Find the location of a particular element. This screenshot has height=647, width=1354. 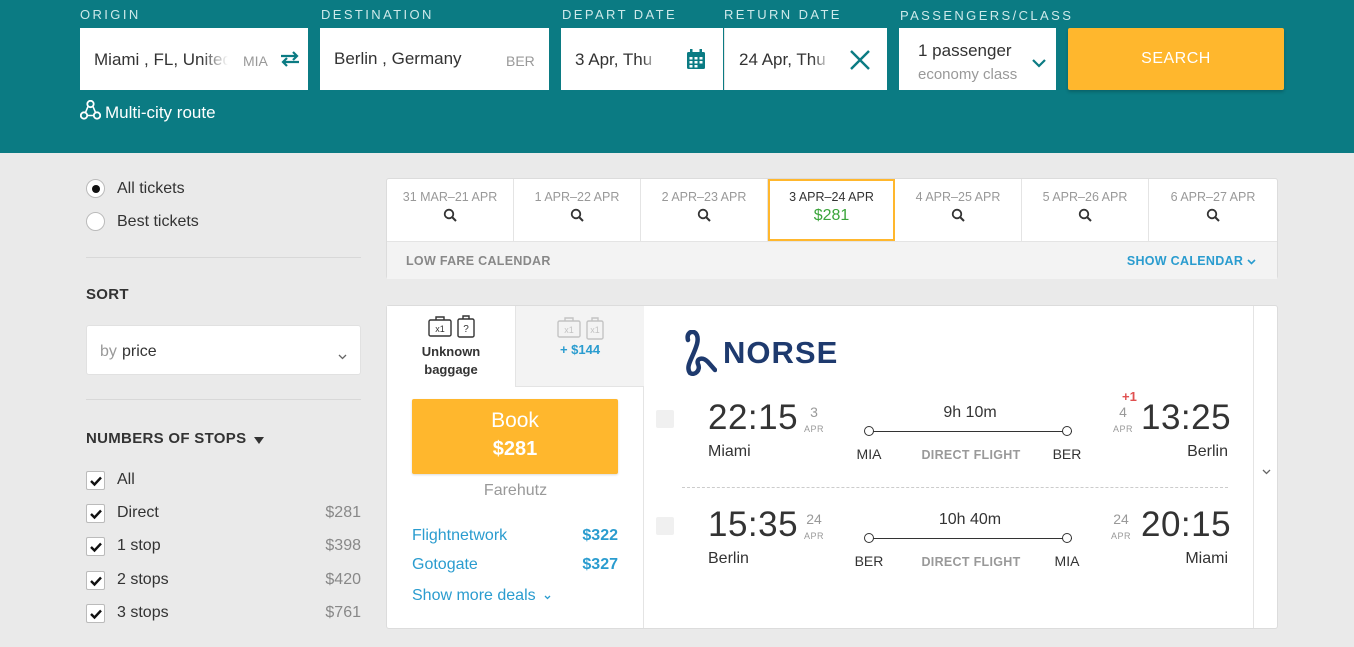

radio-unselected-icon is located at coordinates (95, 221).